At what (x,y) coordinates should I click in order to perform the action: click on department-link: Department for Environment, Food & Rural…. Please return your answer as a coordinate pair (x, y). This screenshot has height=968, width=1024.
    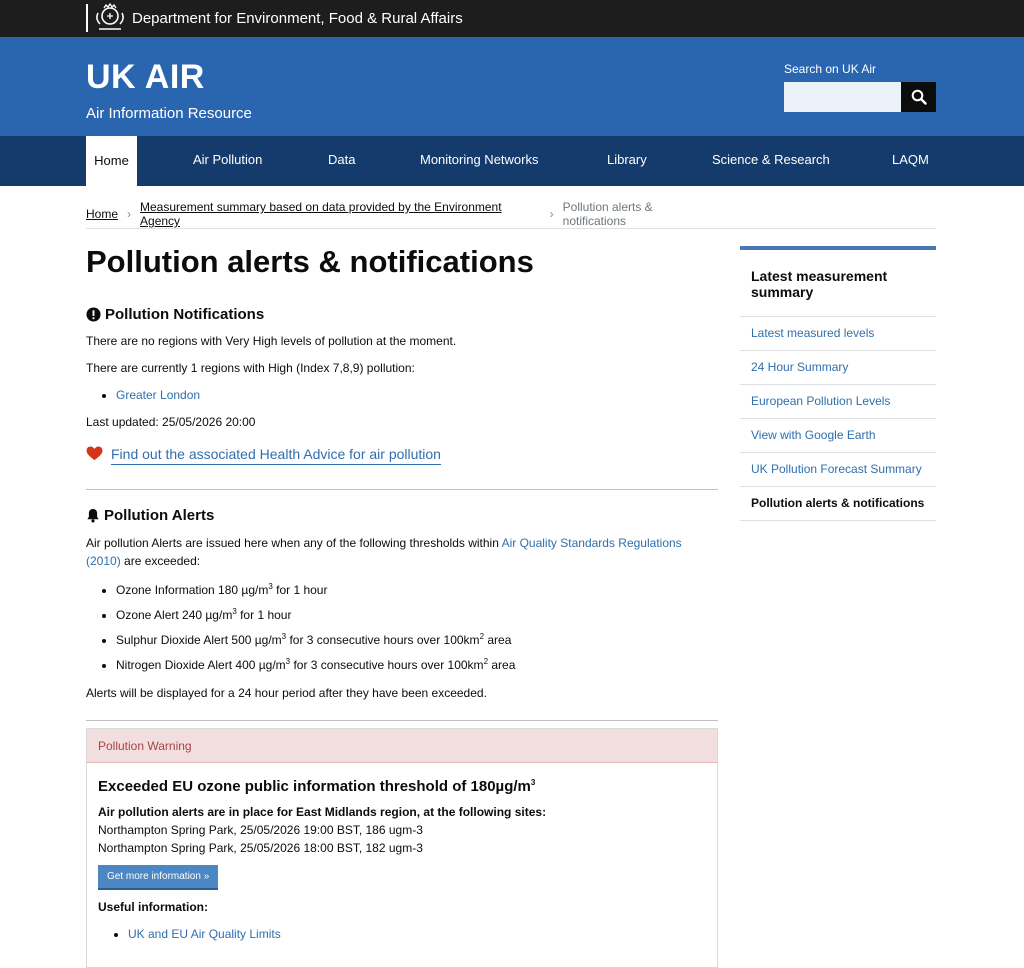
    Looking at the image, I should click on (297, 18).